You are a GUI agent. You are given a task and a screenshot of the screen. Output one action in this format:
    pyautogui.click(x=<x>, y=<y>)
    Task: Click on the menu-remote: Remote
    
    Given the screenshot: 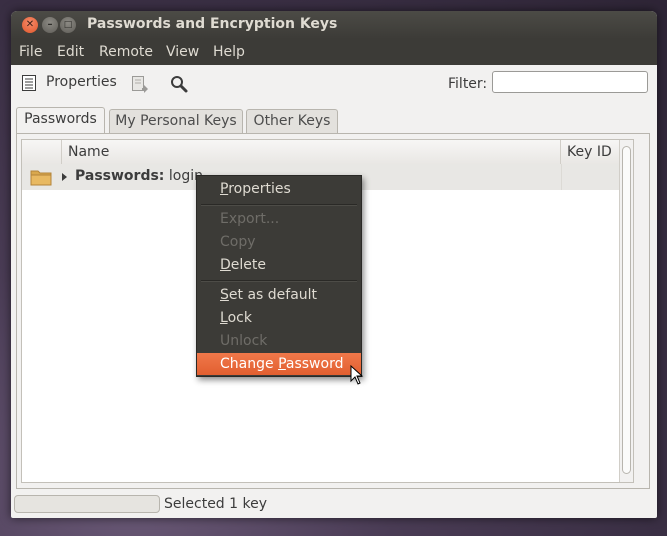 What is the action you would take?
    pyautogui.click(x=126, y=52)
    